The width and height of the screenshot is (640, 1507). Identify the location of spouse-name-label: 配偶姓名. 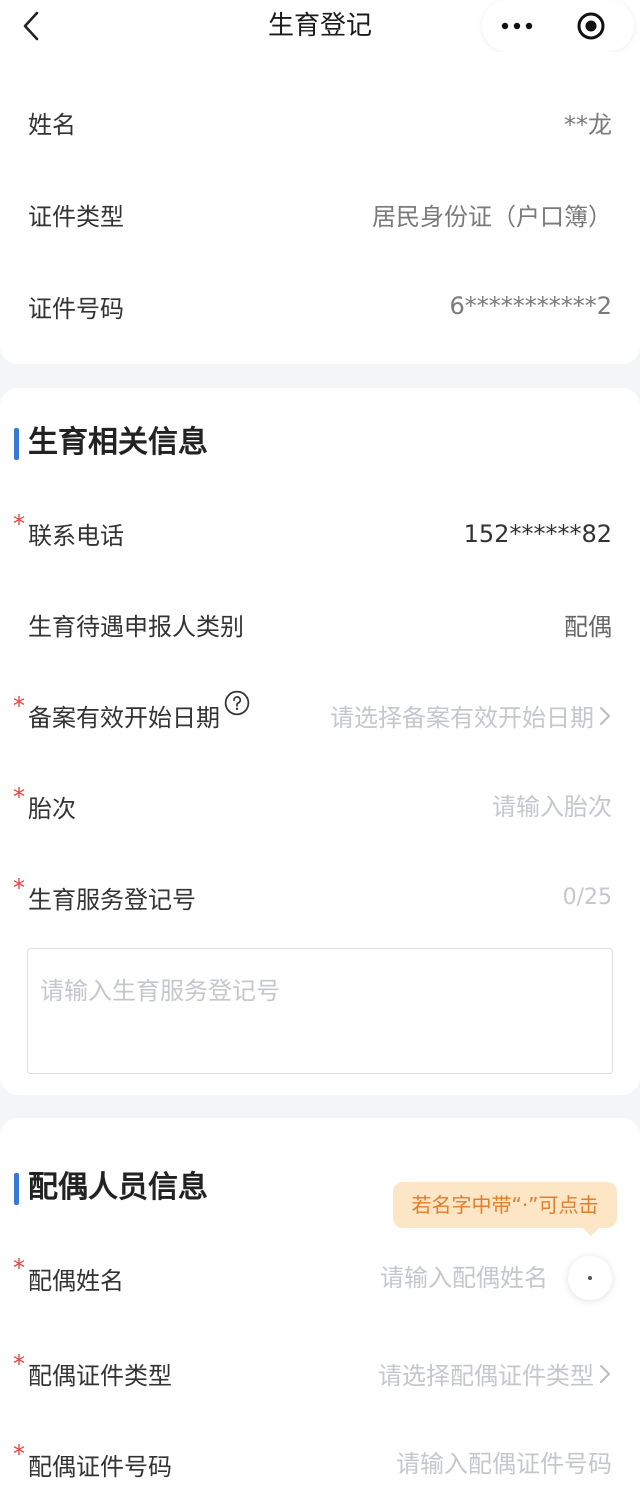
(76, 1280).